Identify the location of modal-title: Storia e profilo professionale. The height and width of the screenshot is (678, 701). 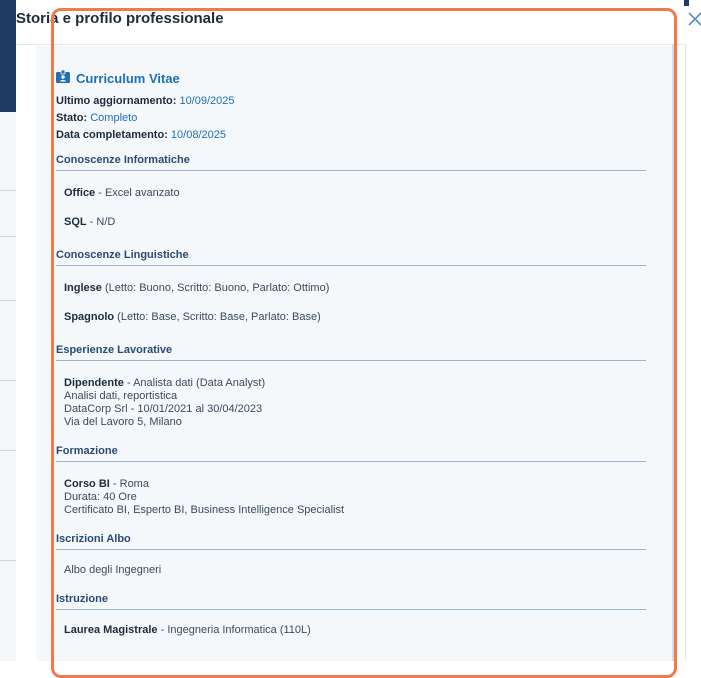
(120, 18).